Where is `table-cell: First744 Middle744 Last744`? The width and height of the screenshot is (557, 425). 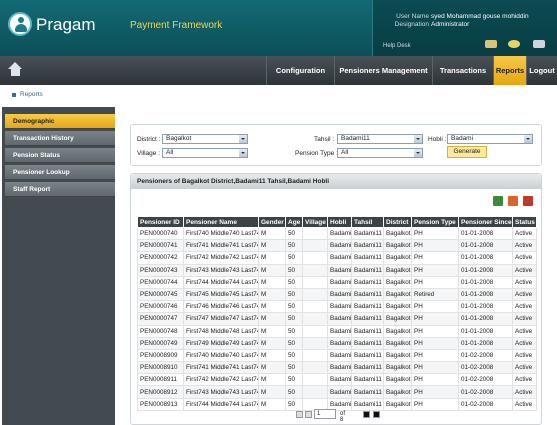 table-cell: First744 Middle744 Last744 is located at coordinates (221, 404).